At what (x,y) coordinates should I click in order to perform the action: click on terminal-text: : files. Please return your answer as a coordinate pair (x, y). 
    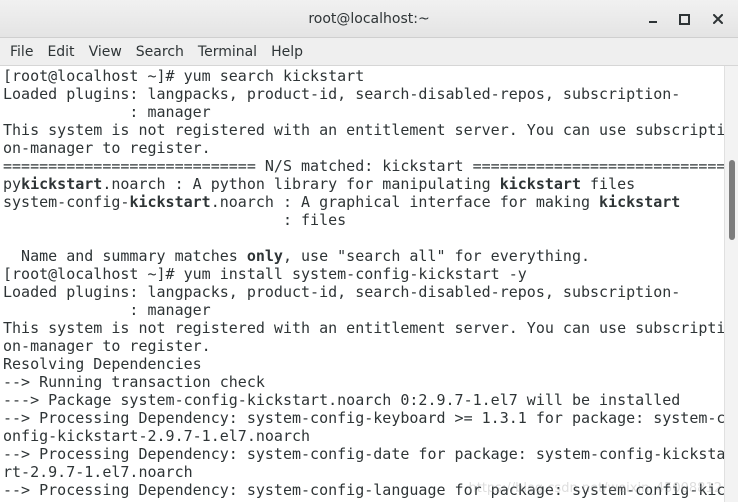
    Looking at the image, I should click on (175, 220).